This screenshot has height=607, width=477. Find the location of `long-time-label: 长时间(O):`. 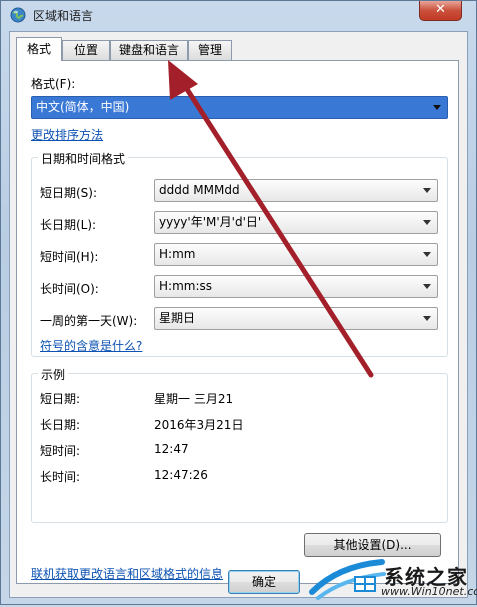

long-time-label: 长时间(O): is located at coordinates (69, 289).